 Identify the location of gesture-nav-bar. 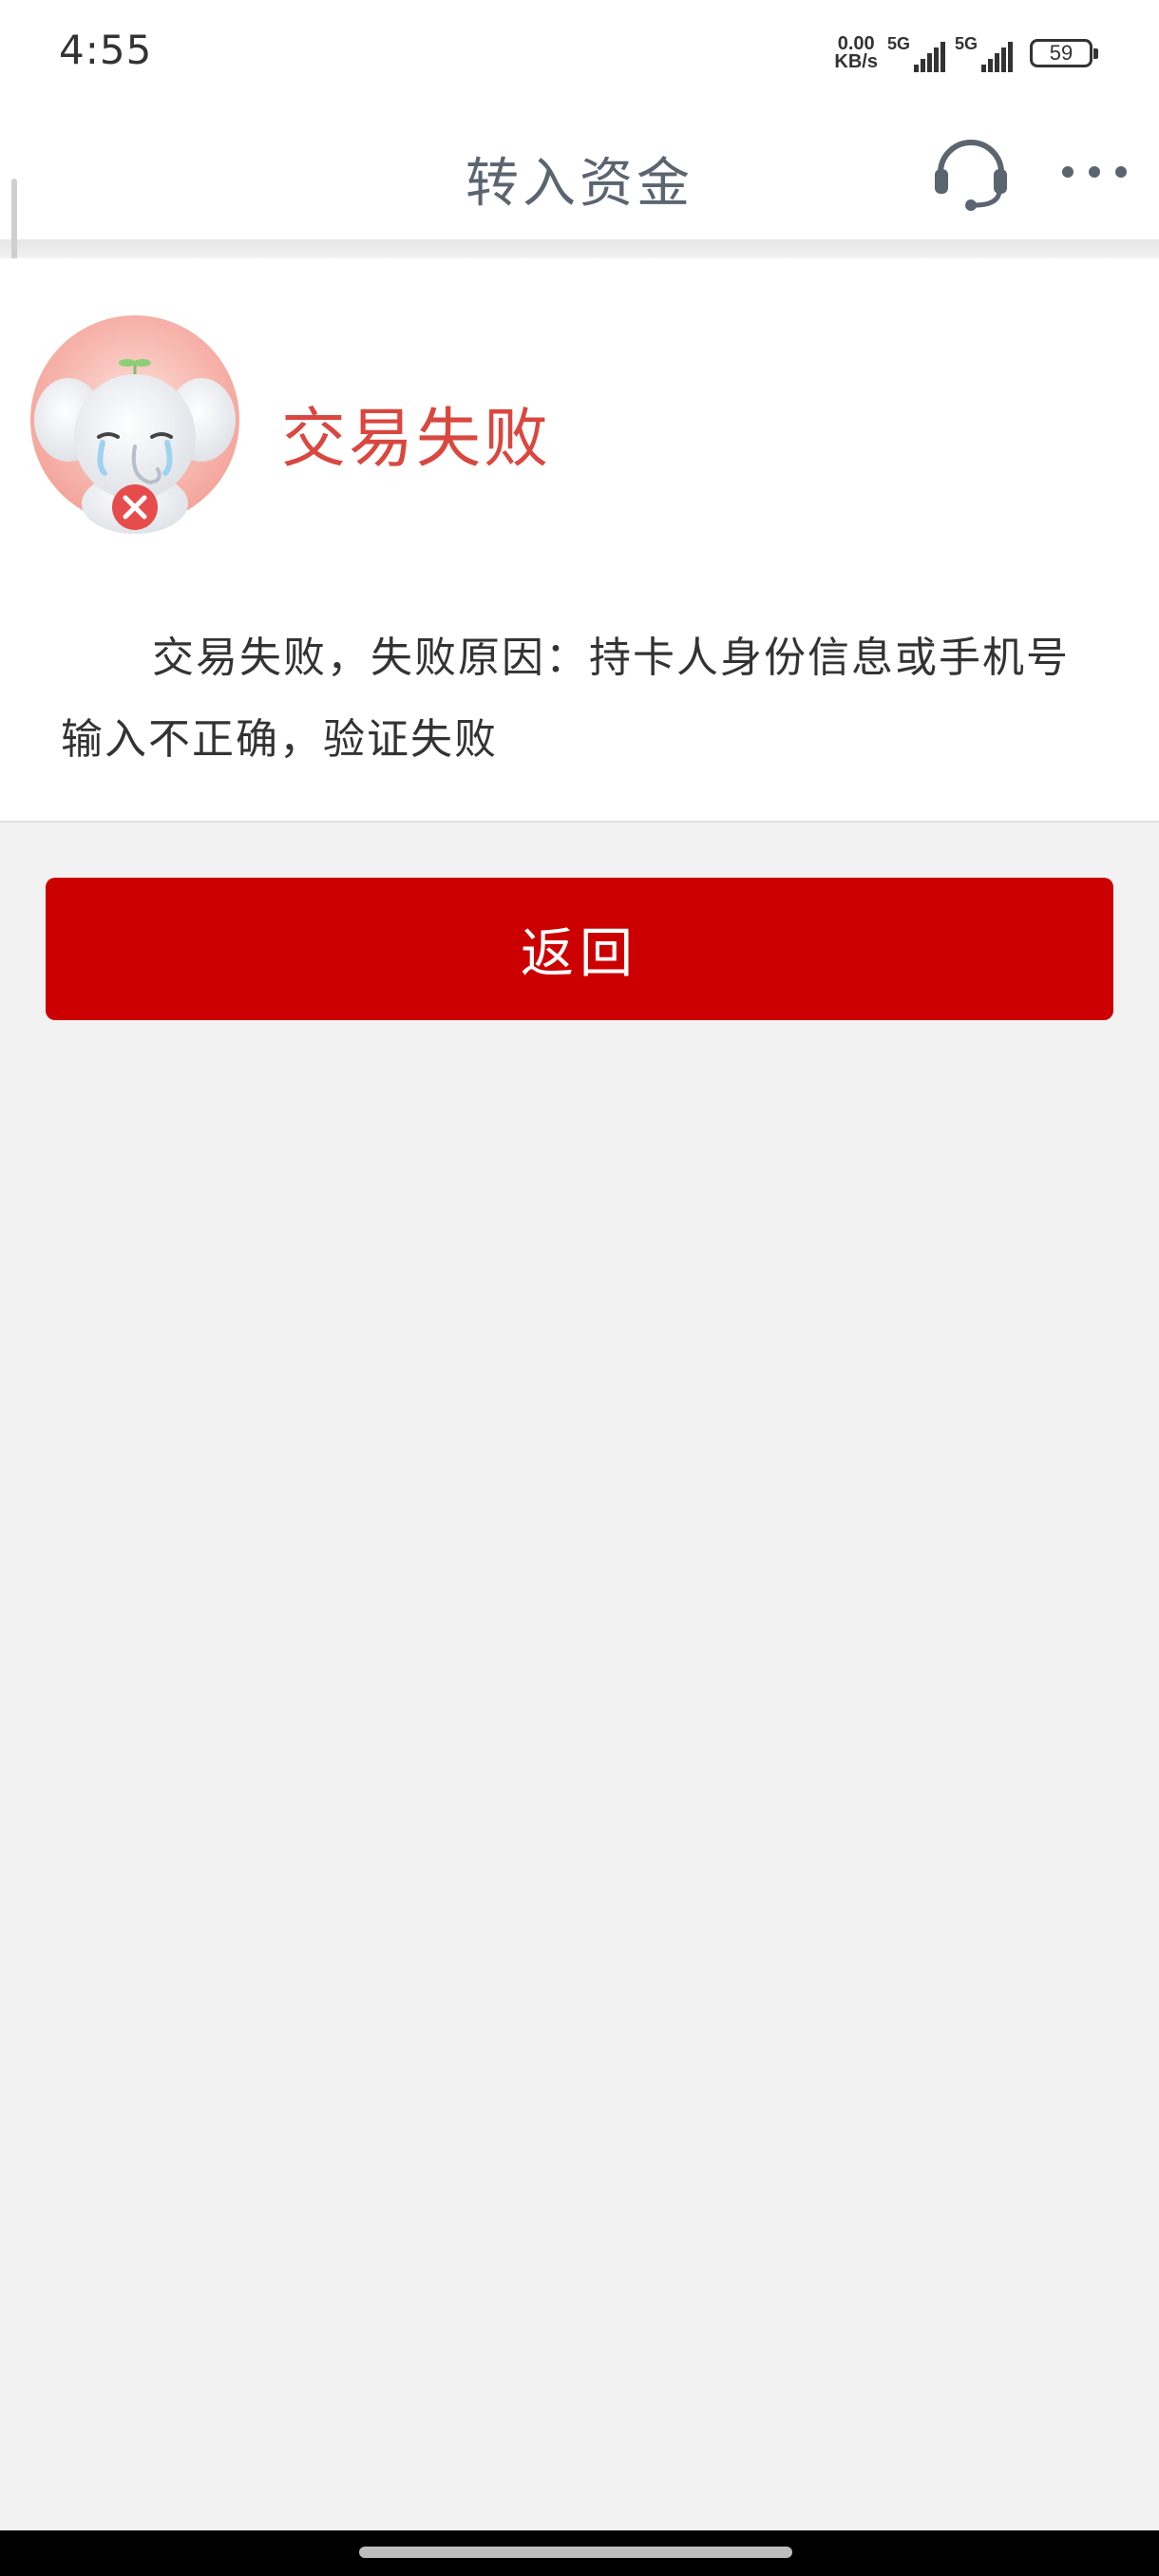
(579, 2553).